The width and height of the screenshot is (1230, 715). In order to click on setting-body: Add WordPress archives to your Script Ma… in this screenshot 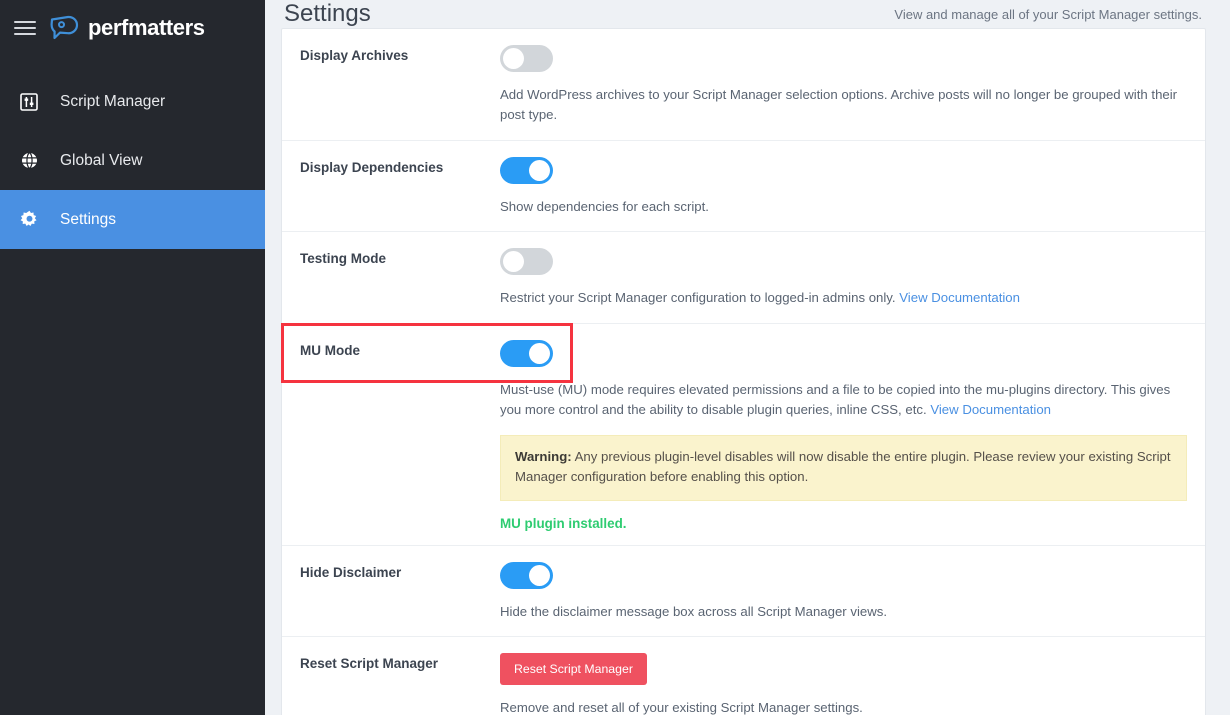, I will do `click(843, 85)`.